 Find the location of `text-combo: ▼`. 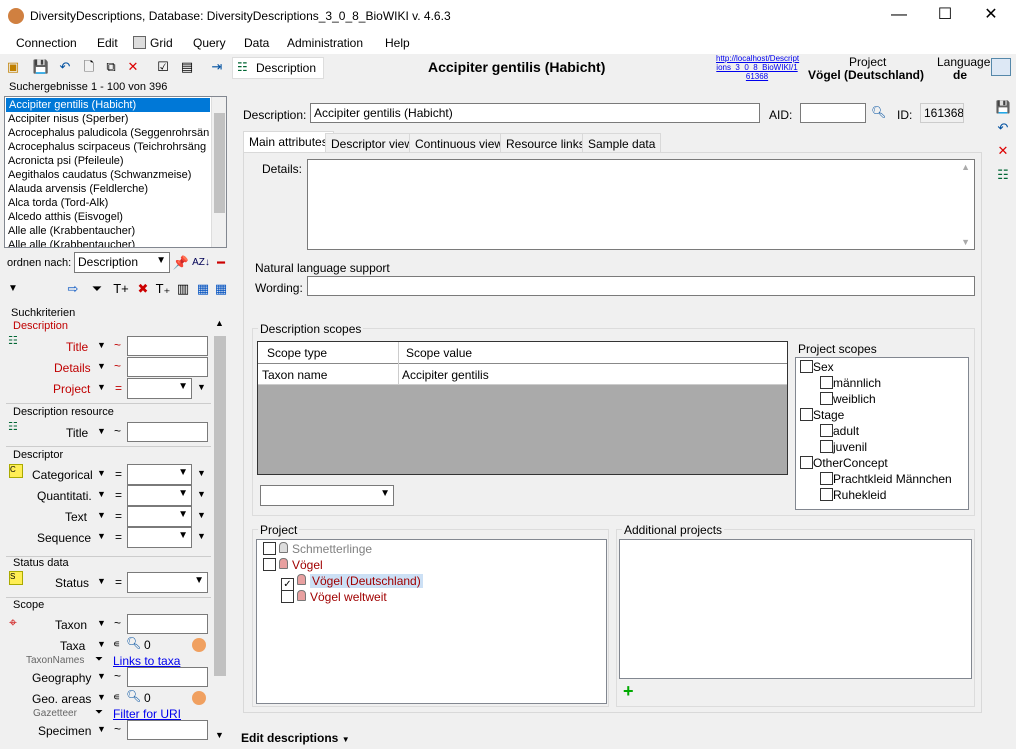

text-combo: ▼ is located at coordinates (159, 516).